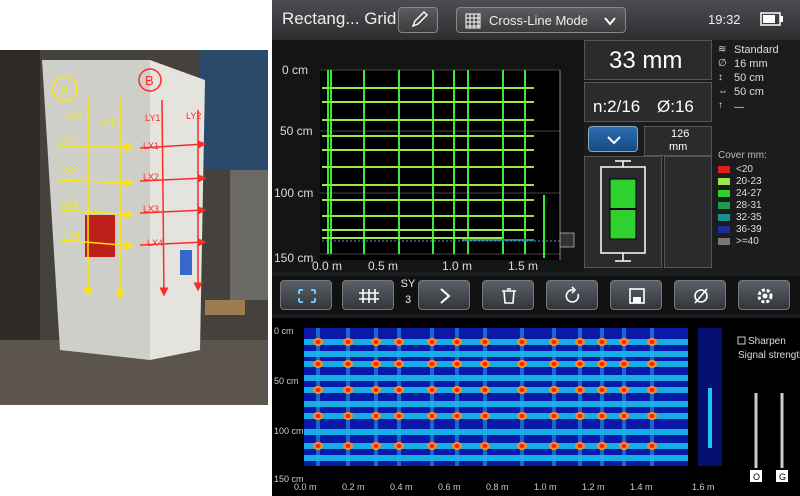 The height and width of the screenshot is (496, 800). What do you see at coordinates (293, 193) in the screenshot?
I see `top-y-label-2: 100 cm` at bounding box center [293, 193].